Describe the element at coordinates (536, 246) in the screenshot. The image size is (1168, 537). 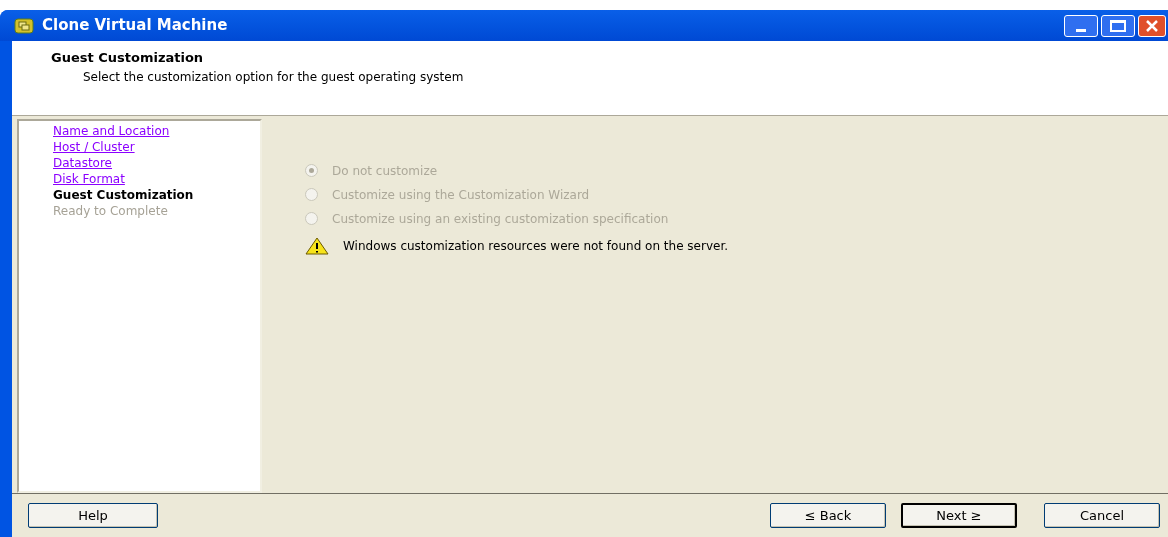
I see `warning-message: Windows customization resources were not found on the server.` at that location.